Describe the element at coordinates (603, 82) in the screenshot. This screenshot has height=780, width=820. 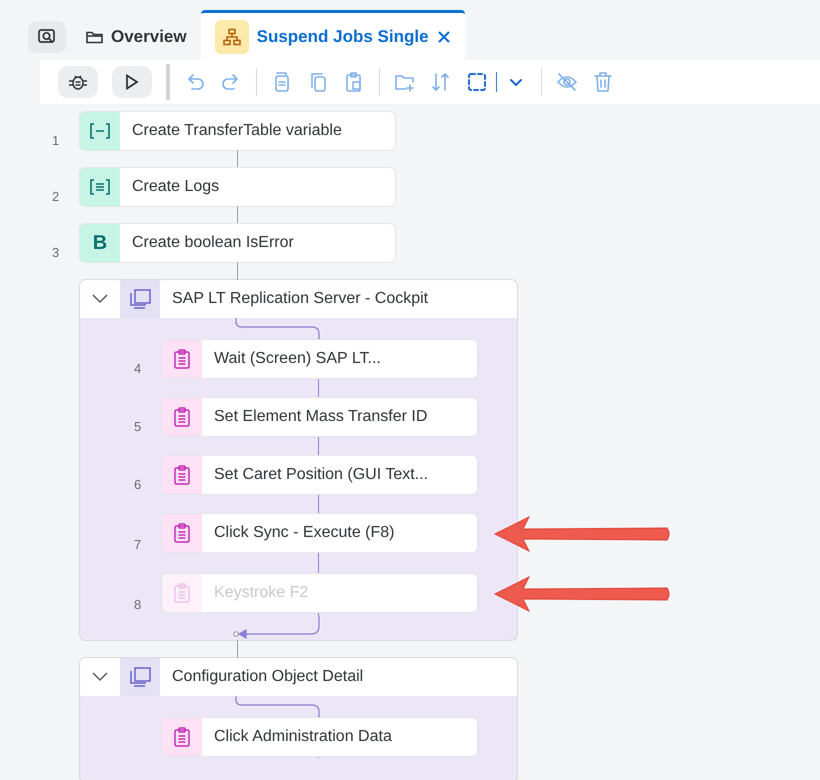
I see `delete-icon` at that location.